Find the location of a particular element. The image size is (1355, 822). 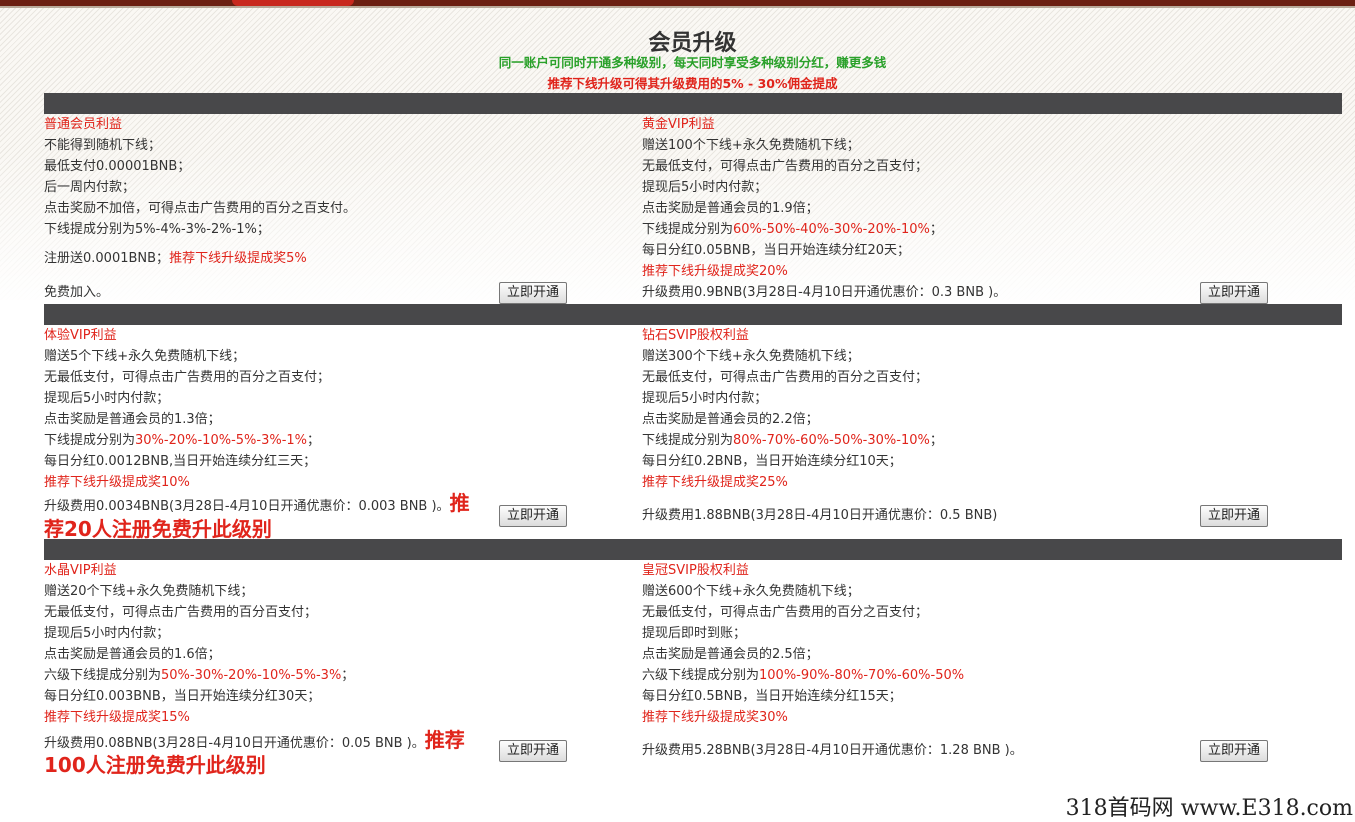

top-bar-line is located at coordinates (677, 7).